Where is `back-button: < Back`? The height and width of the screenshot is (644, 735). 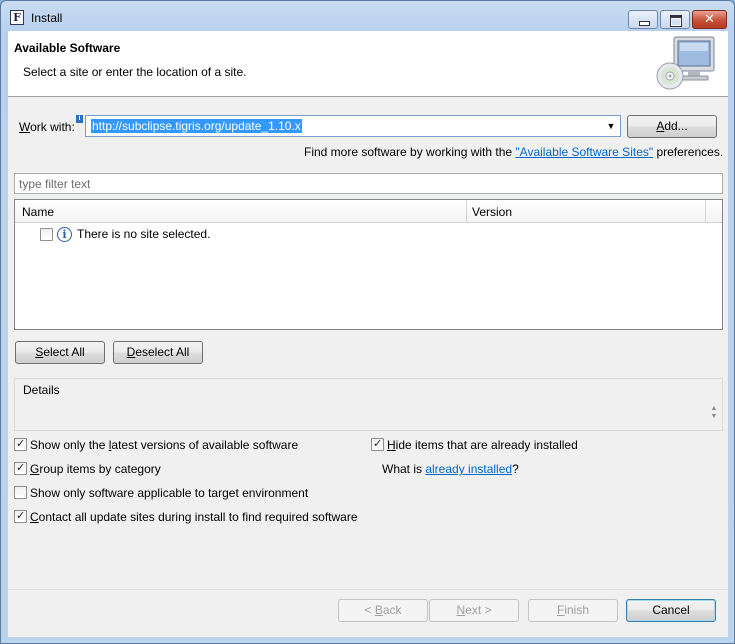
back-button: < Back is located at coordinates (383, 610).